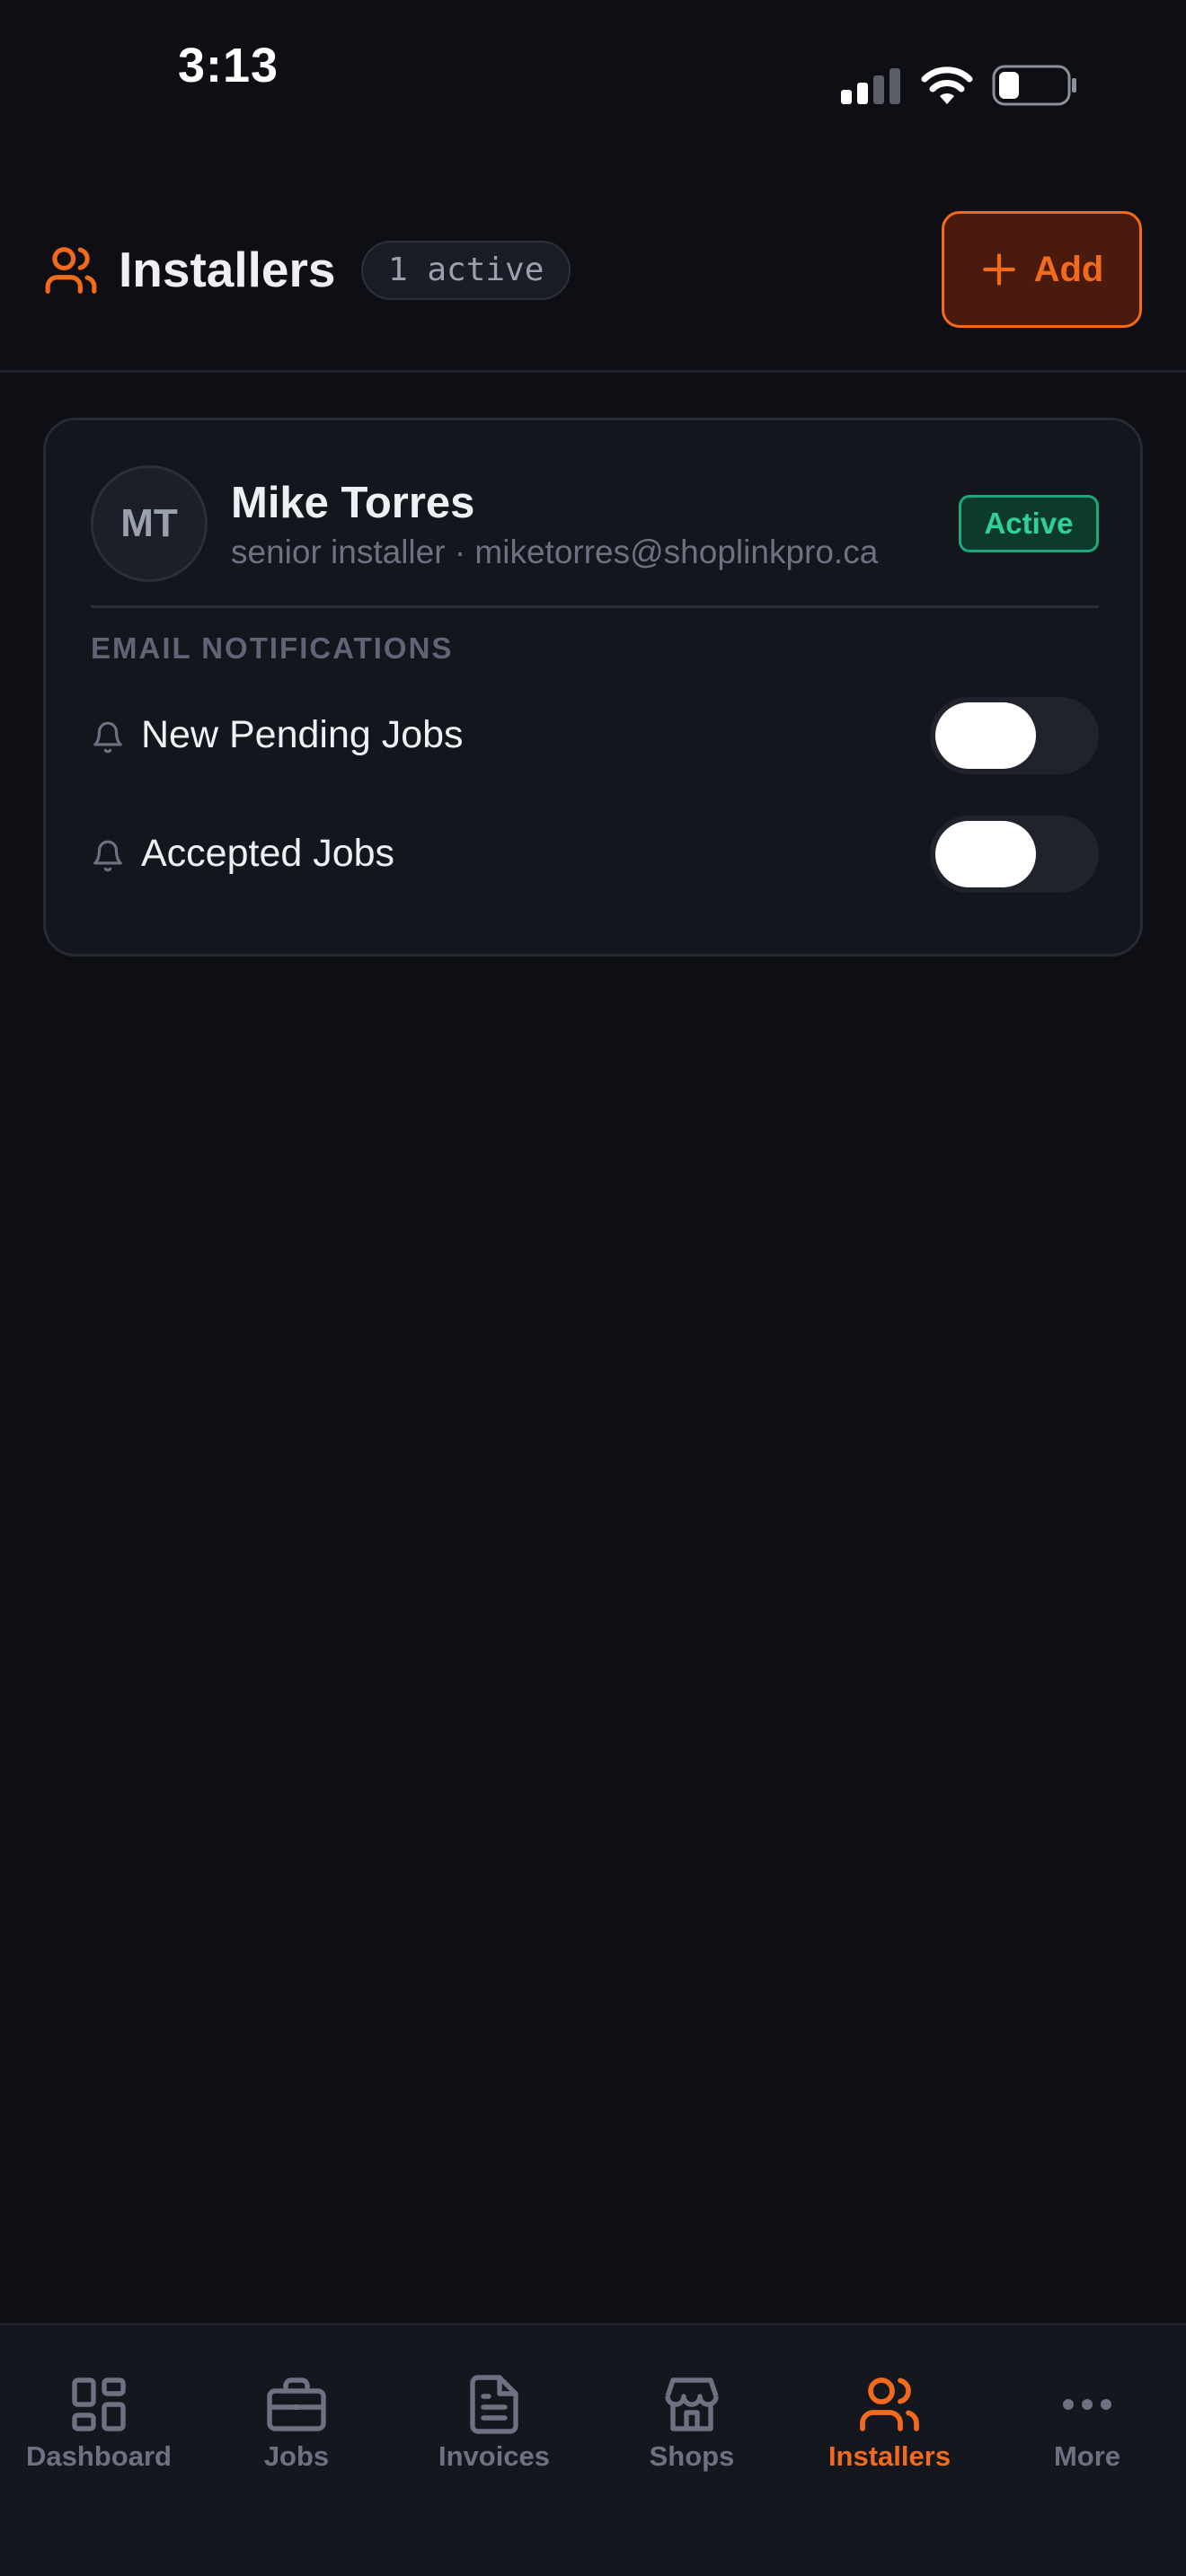 This screenshot has width=1186, height=2576. What do you see at coordinates (692, 2456) in the screenshot?
I see `tab-label: Shops` at bounding box center [692, 2456].